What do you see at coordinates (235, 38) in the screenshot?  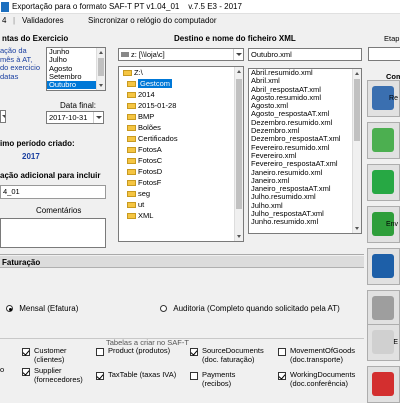 I see `destination-heading: Destino e nome do ficheiro XML` at bounding box center [235, 38].